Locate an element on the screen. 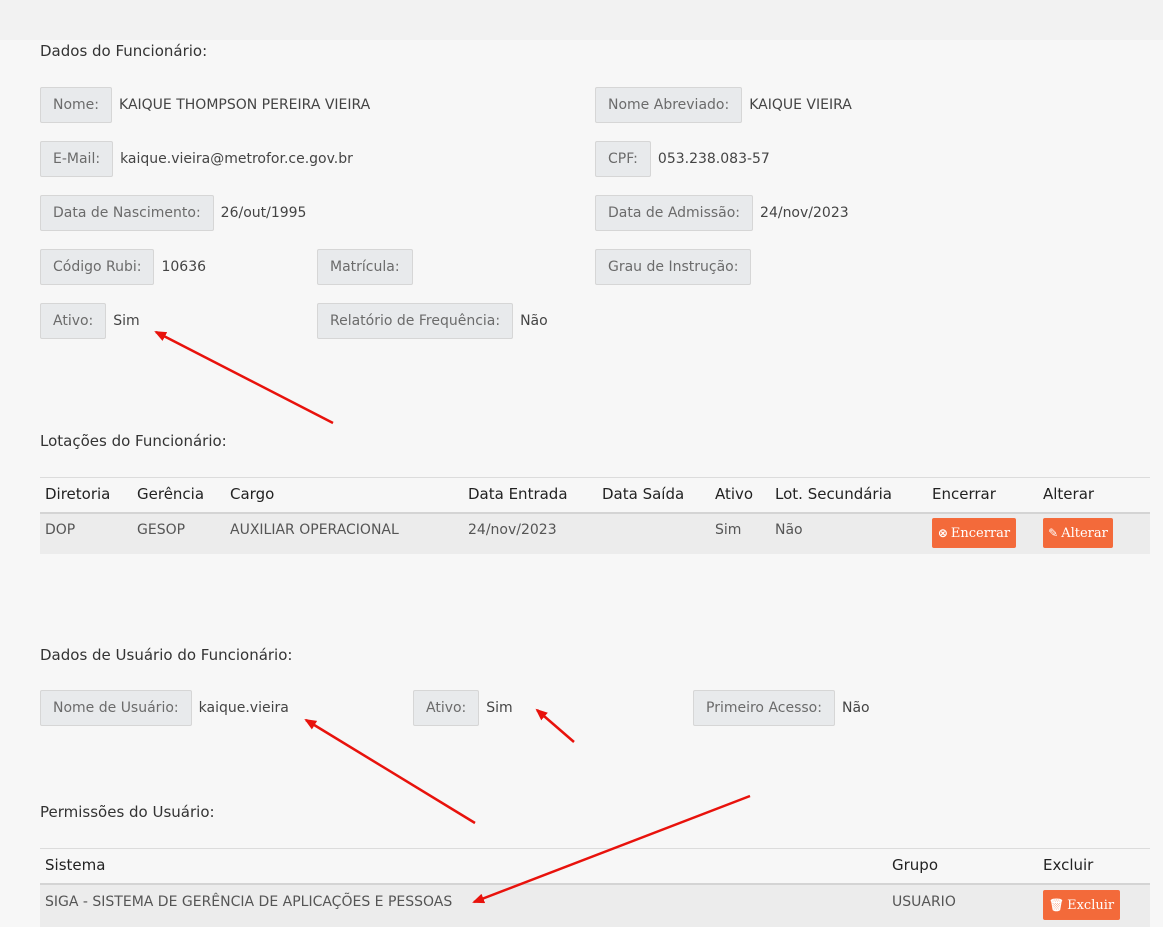  field-nome-abreviado: Nome Abreviado: KAIQUE VIEIRA is located at coordinates (723, 105).